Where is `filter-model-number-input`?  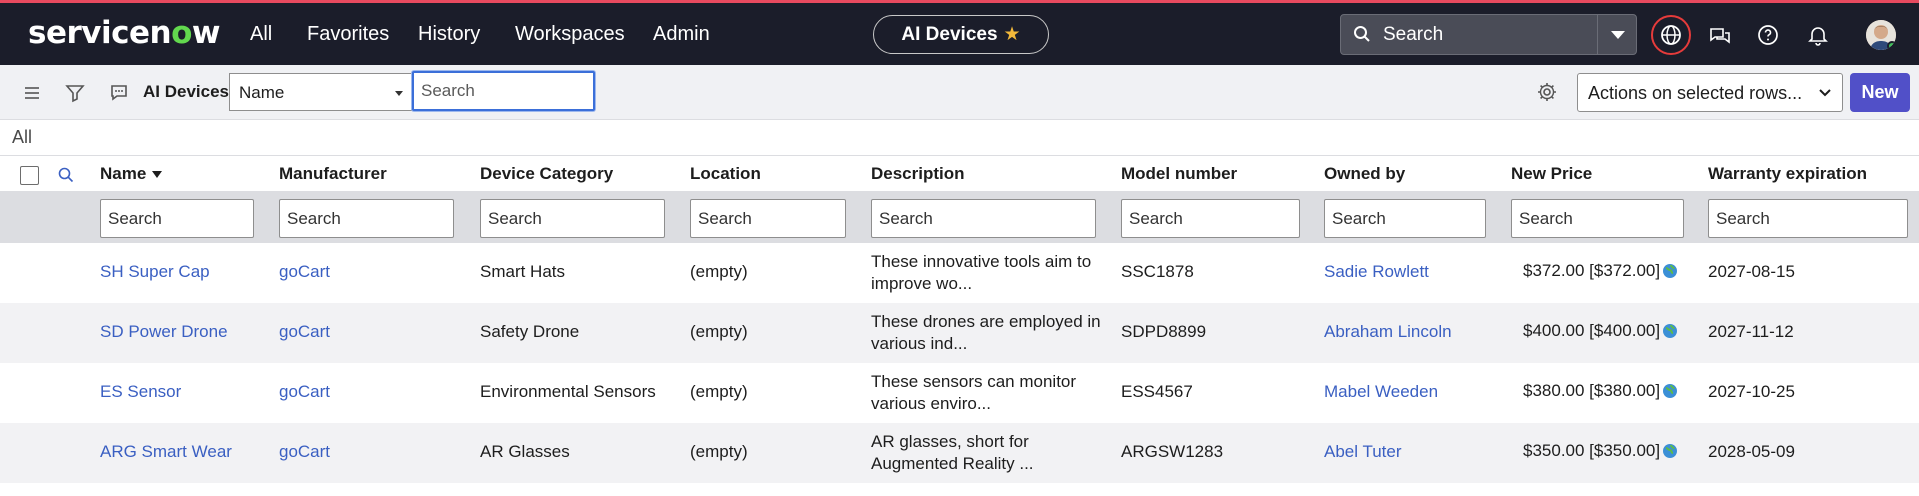
filter-model-number-input is located at coordinates (1210, 218).